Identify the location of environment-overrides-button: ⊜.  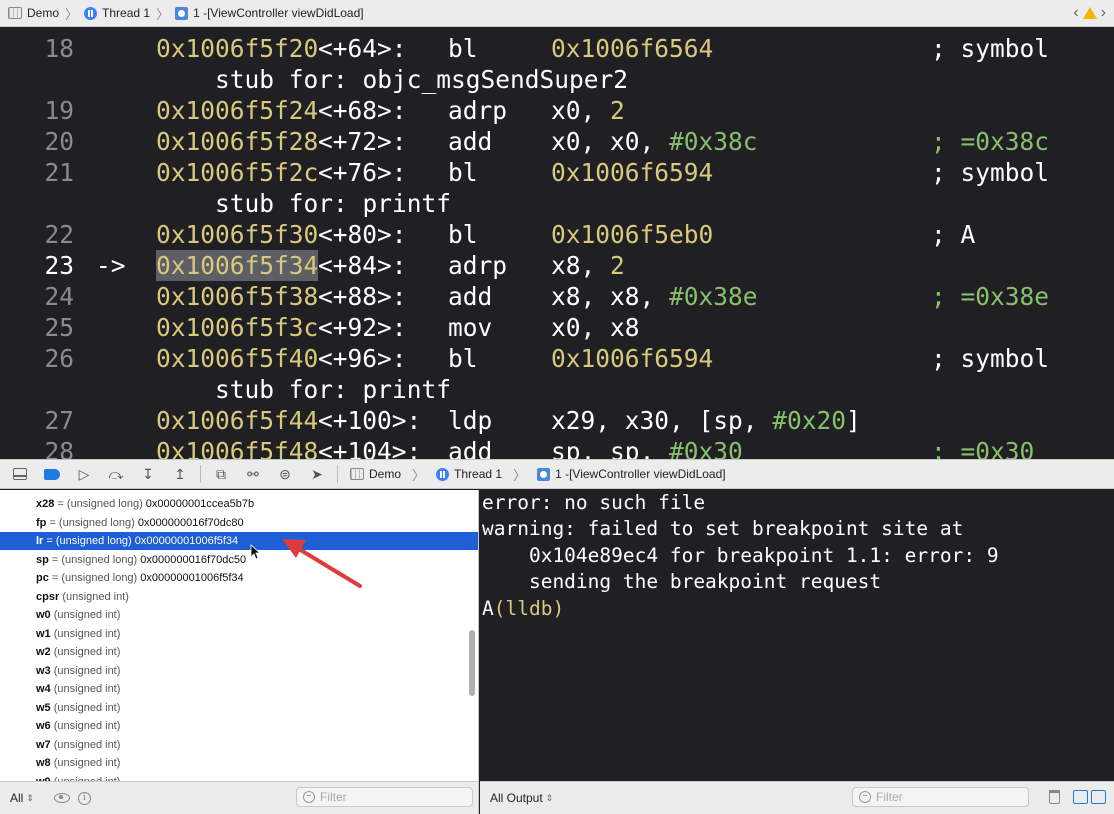
(285, 474).